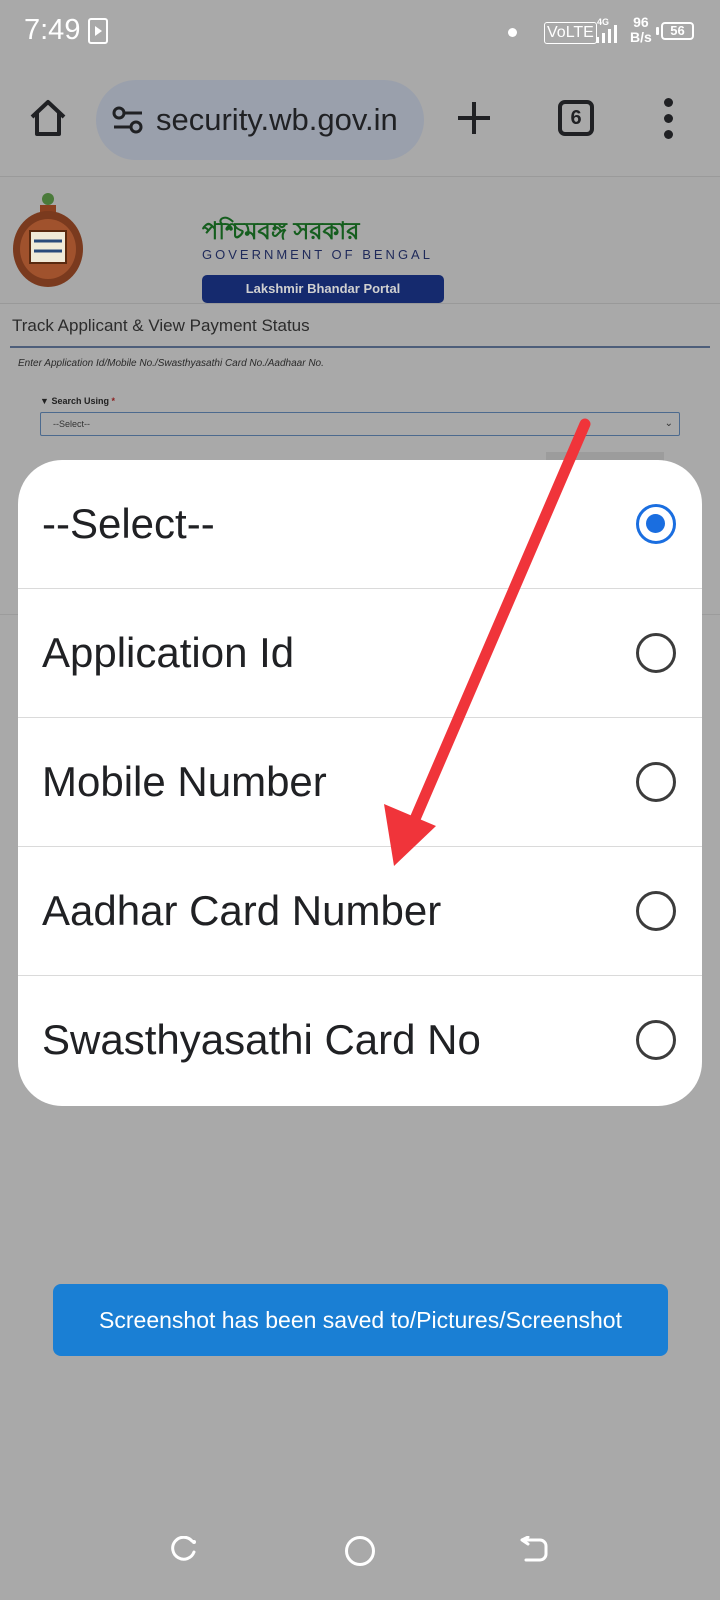  Describe the element at coordinates (168, 652) in the screenshot. I see `option-label: Application Id` at that location.